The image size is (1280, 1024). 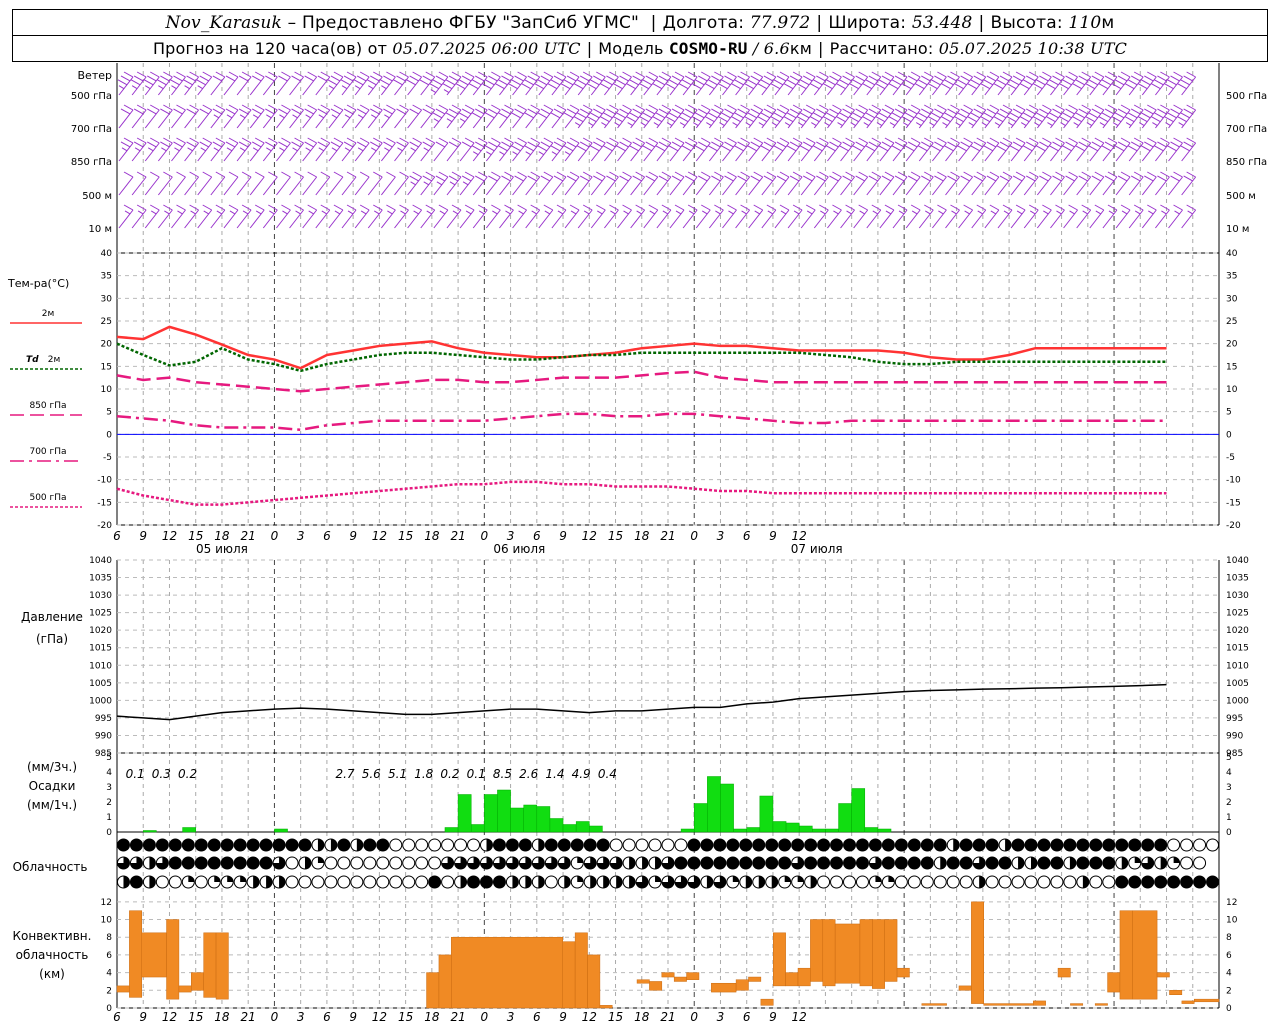 I want to click on hour-tick-label-bottom: 18, so click(x=432, y=1017).